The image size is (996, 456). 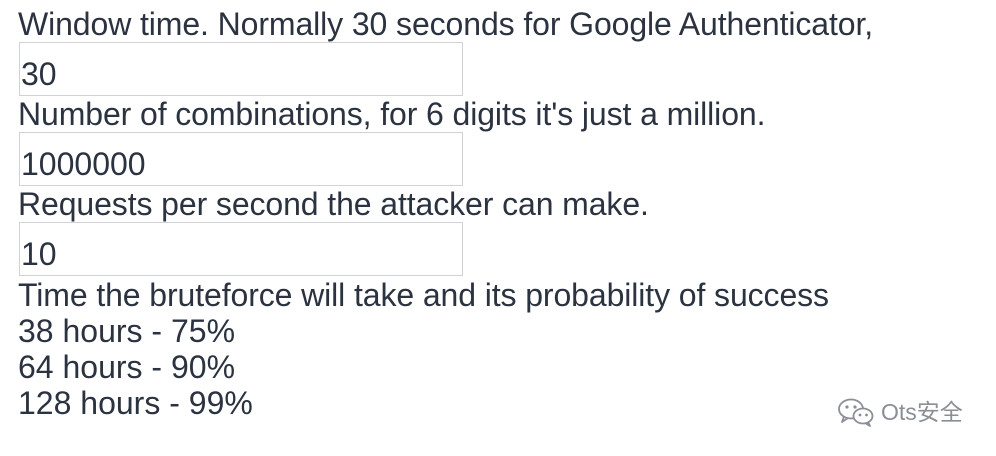 I want to click on requests-per-second-input, so click(x=241, y=249).